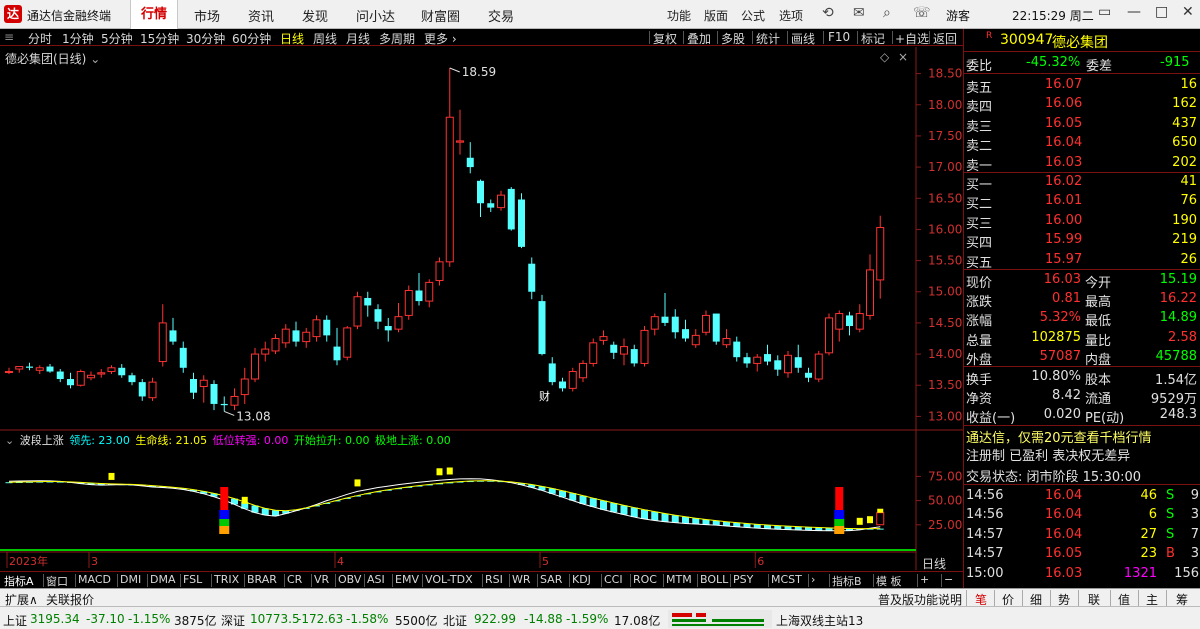 The width and height of the screenshot is (1200, 629). Describe the element at coordinates (613, 579) in the screenshot. I see `indicator-tab: CCI` at that location.